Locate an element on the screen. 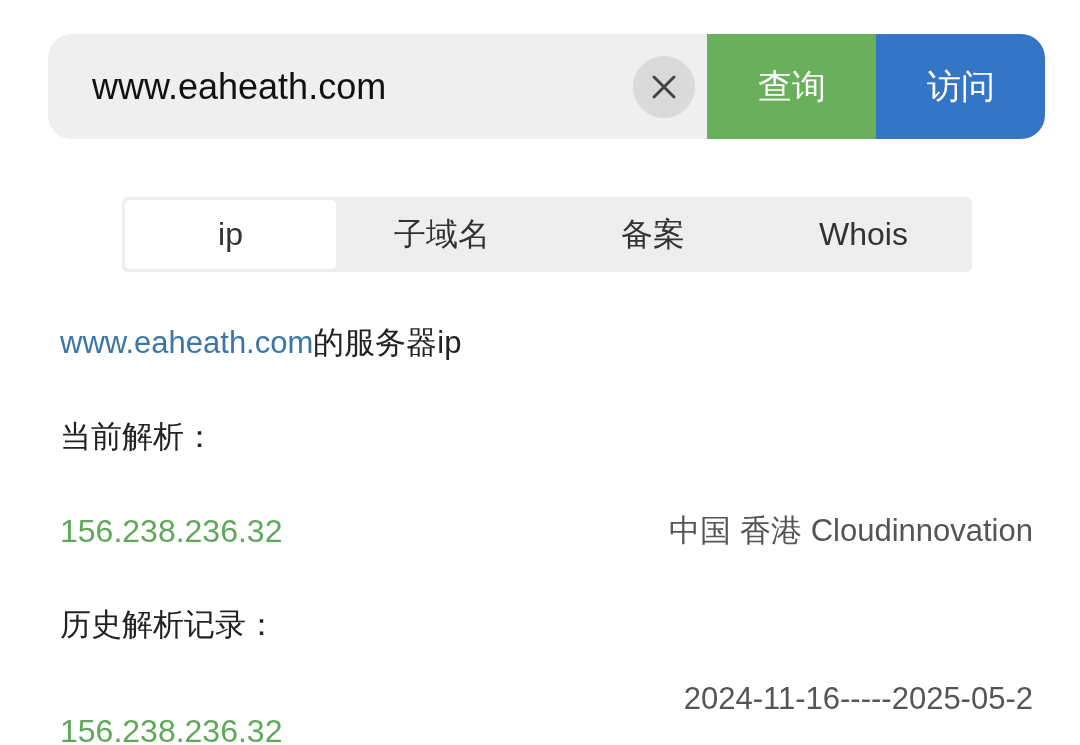 The width and height of the screenshot is (1080, 745). section-label: 历史解析记录： is located at coordinates (169, 625).